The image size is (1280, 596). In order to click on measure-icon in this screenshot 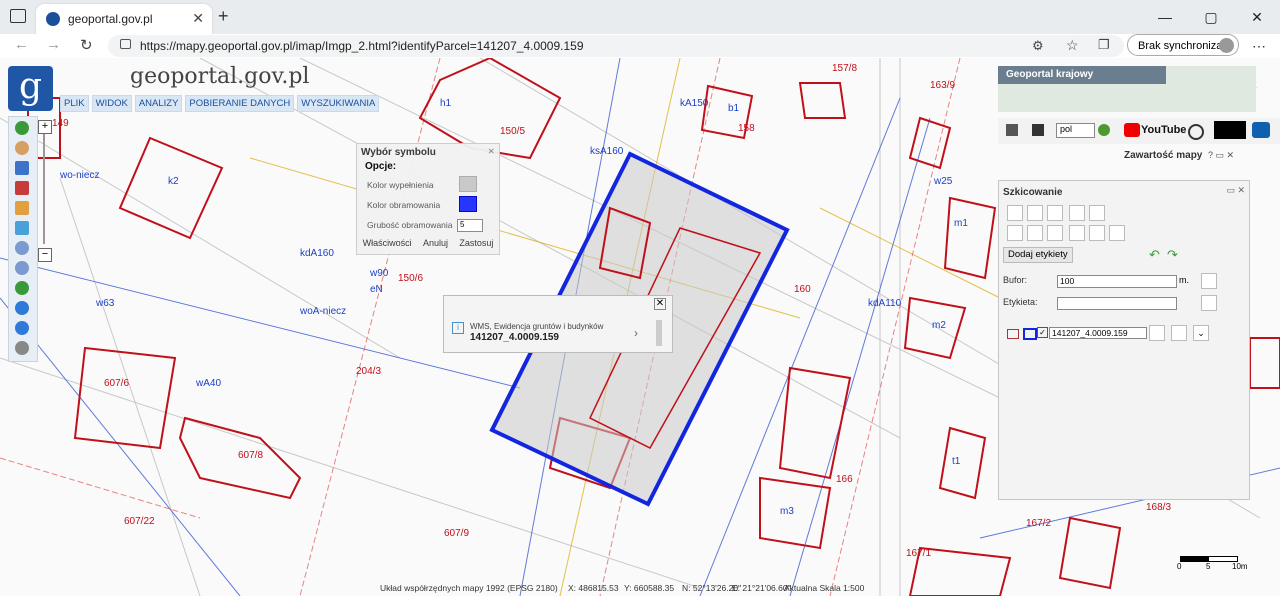, I will do `click(1055, 233)`.